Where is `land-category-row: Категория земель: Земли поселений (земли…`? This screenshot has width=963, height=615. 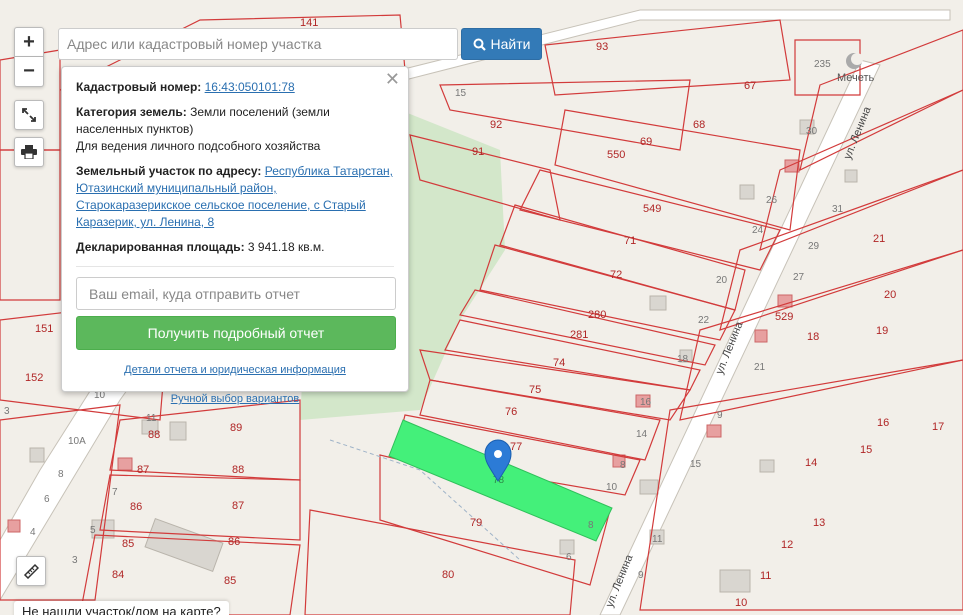
land-category-row: Категория земель: Земли поселений (земли… is located at coordinates (235, 129).